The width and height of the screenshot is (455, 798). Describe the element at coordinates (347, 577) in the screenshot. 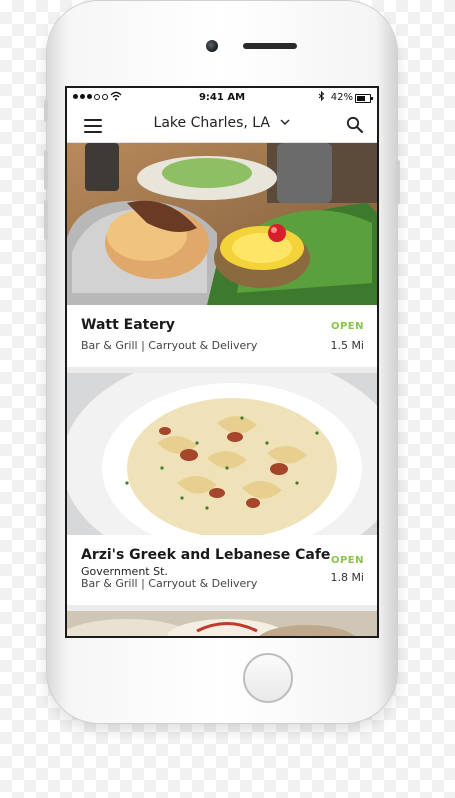

I see `restaurant-distance: 1.8 Mi` at that location.